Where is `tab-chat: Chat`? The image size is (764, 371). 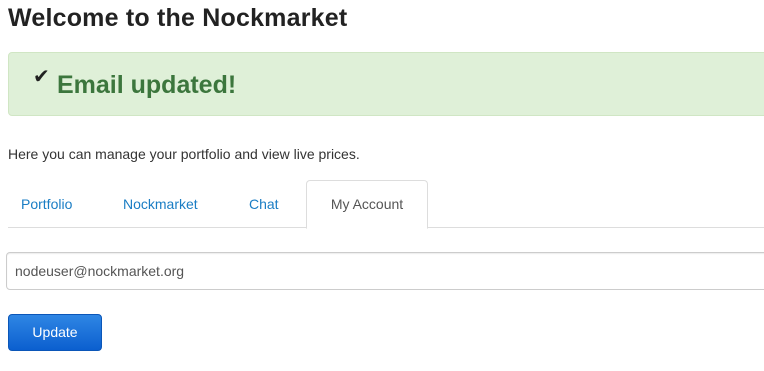
tab-chat: Chat is located at coordinates (264, 204).